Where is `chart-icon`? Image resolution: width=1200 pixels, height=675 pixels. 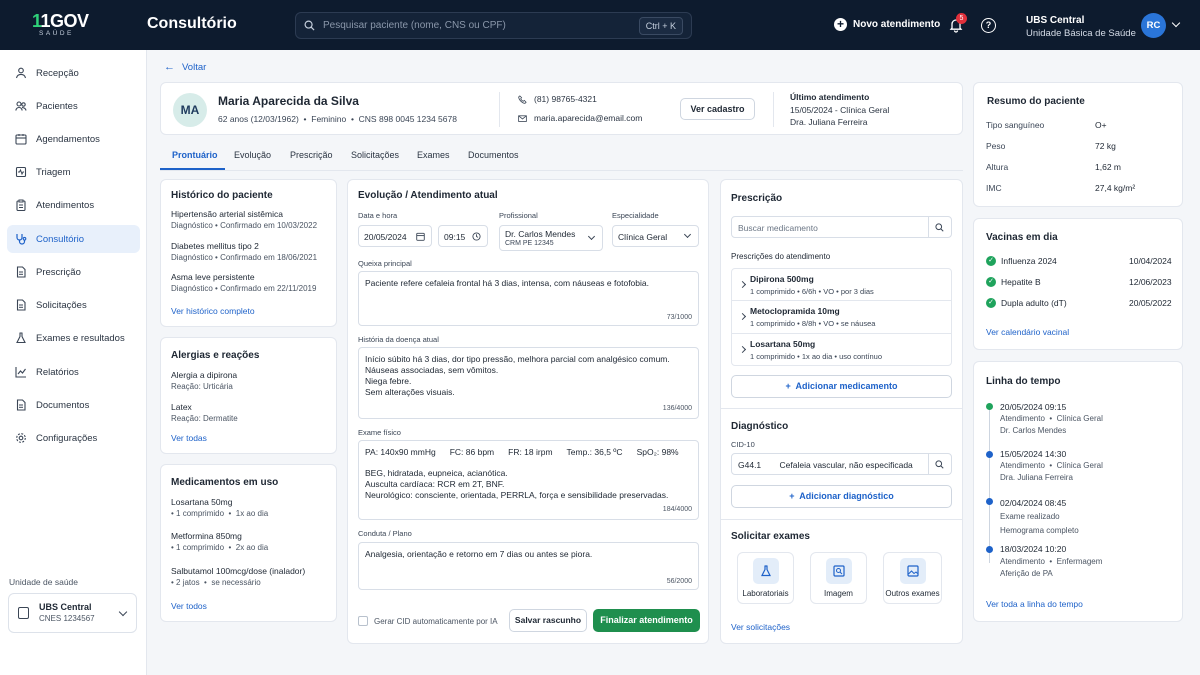
chart-icon is located at coordinates (20, 372).